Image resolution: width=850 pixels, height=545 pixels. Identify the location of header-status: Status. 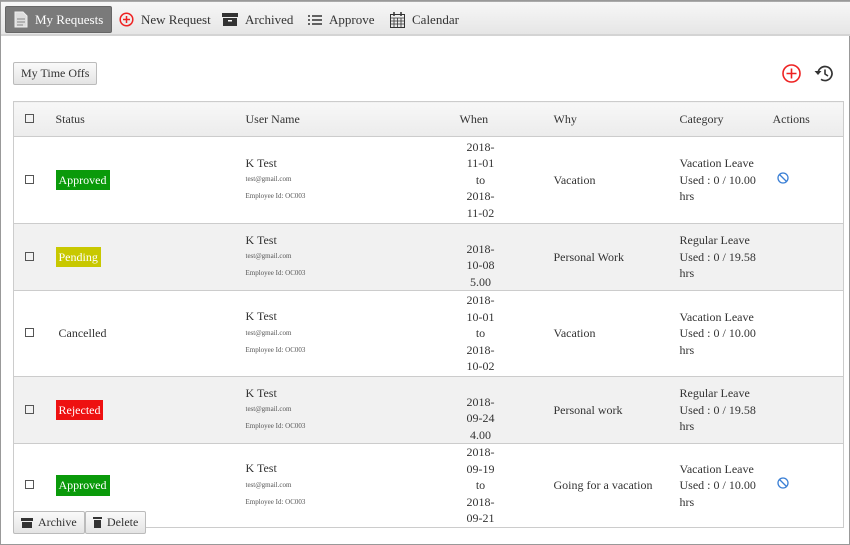
(150, 119).